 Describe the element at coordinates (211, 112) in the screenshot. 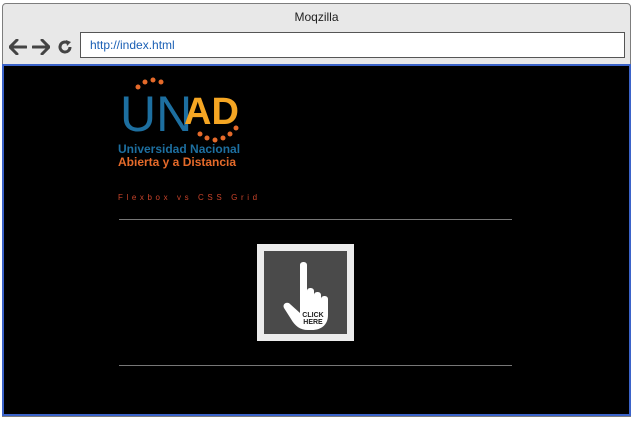

I see `logo-brand-right: AD` at that location.